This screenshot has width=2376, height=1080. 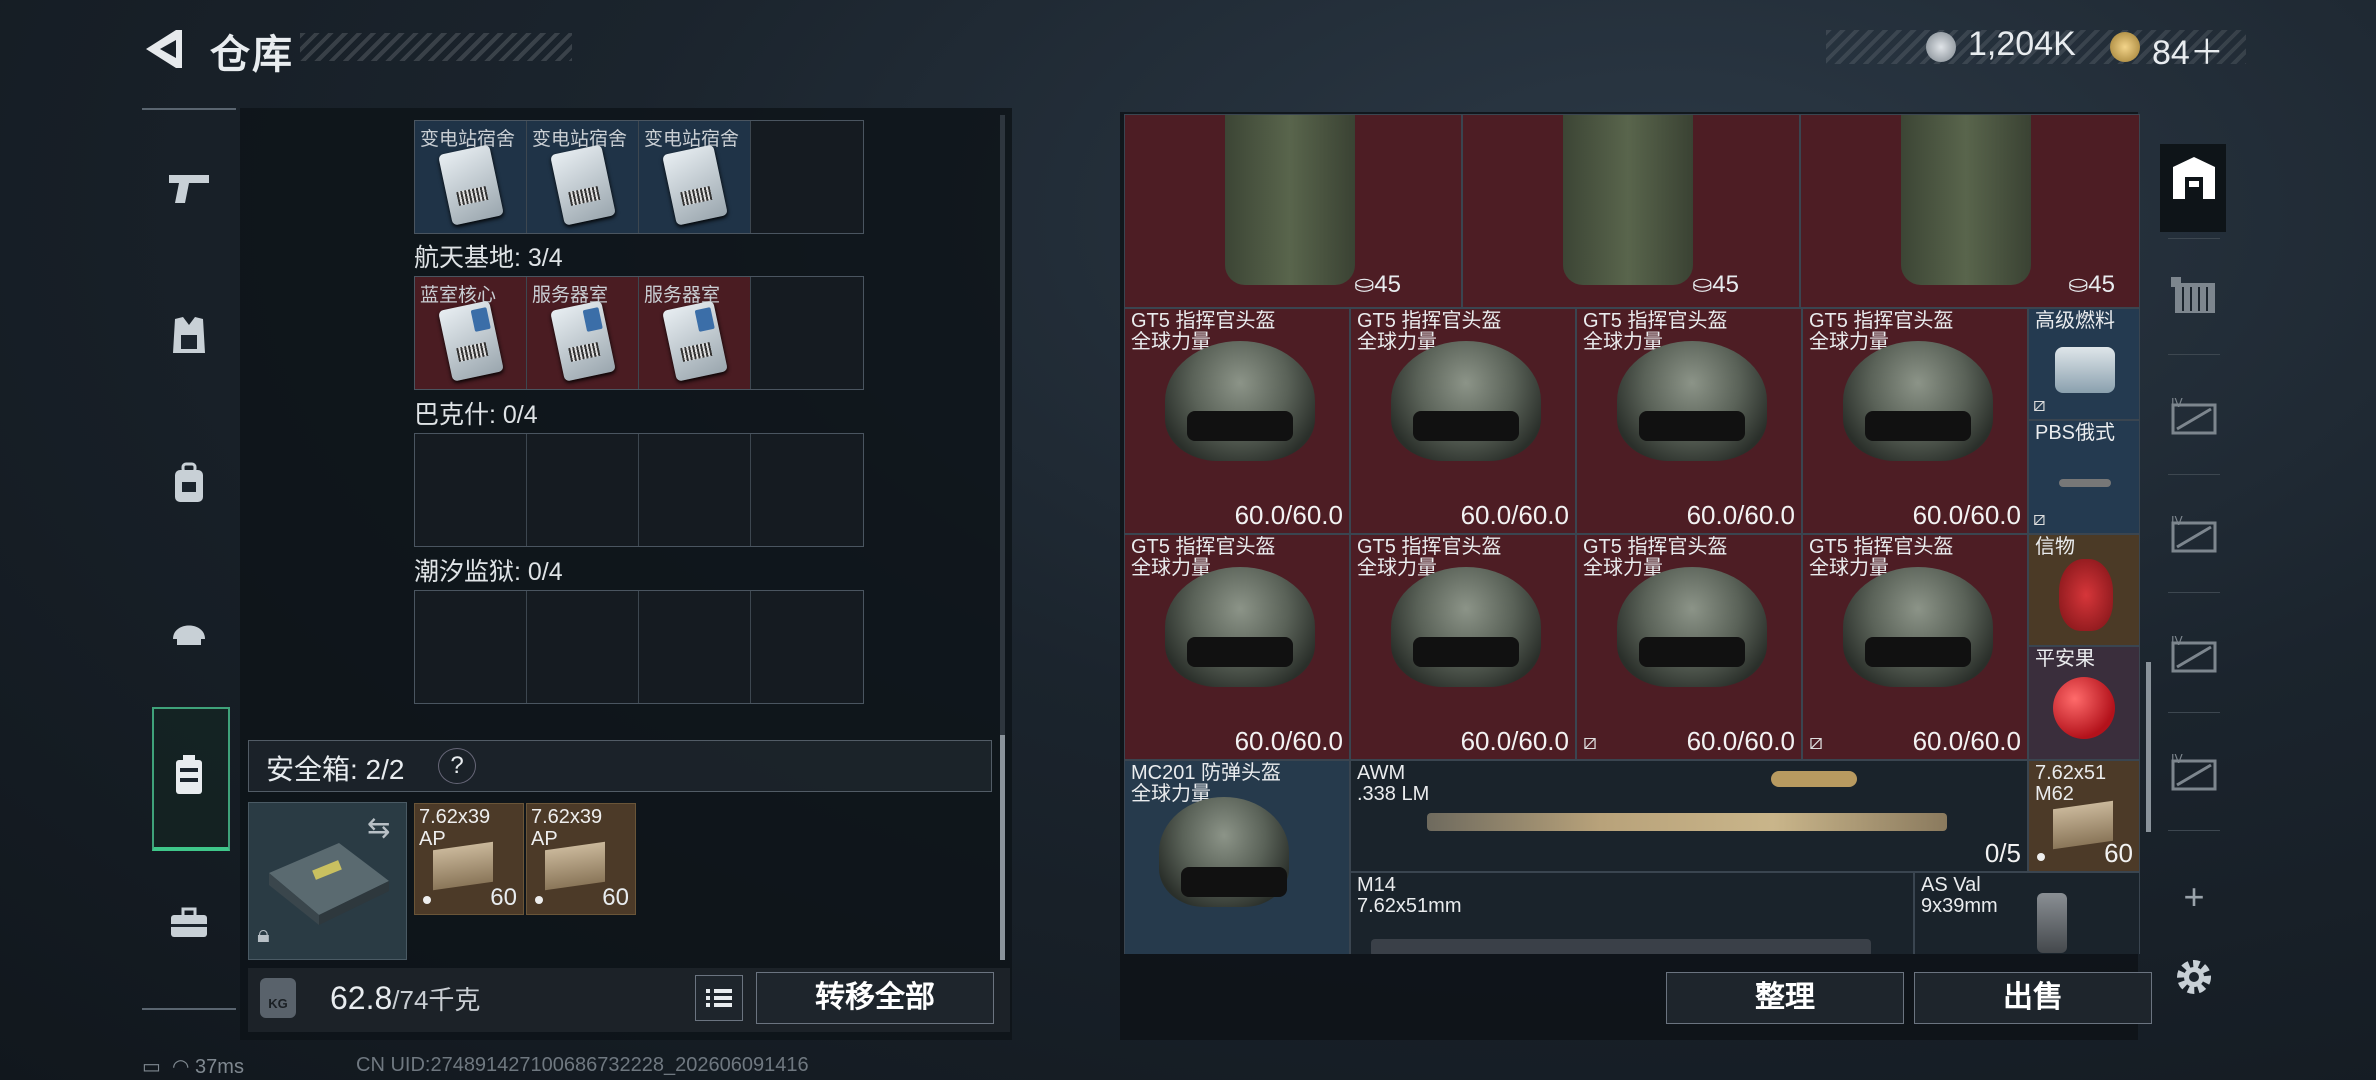 What do you see at coordinates (327, 881) in the screenshot?
I see `safe-case-slot: ⇆ 🔒︎` at bounding box center [327, 881].